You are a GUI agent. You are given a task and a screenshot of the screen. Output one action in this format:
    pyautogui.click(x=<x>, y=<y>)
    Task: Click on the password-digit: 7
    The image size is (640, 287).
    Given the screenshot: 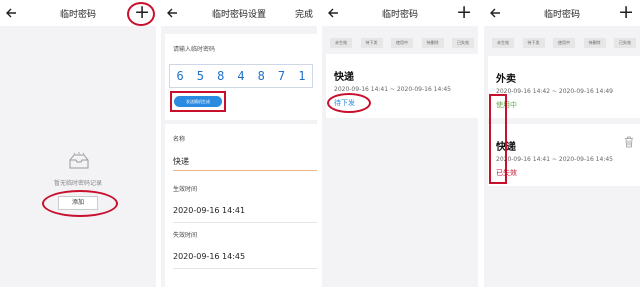 What is the action you would take?
    pyautogui.click(x=281, y=76)
    